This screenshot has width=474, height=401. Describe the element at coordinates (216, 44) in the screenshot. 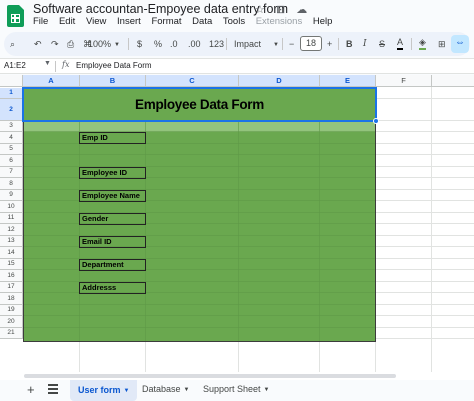

I see `more-formats-button: 123` at that location.